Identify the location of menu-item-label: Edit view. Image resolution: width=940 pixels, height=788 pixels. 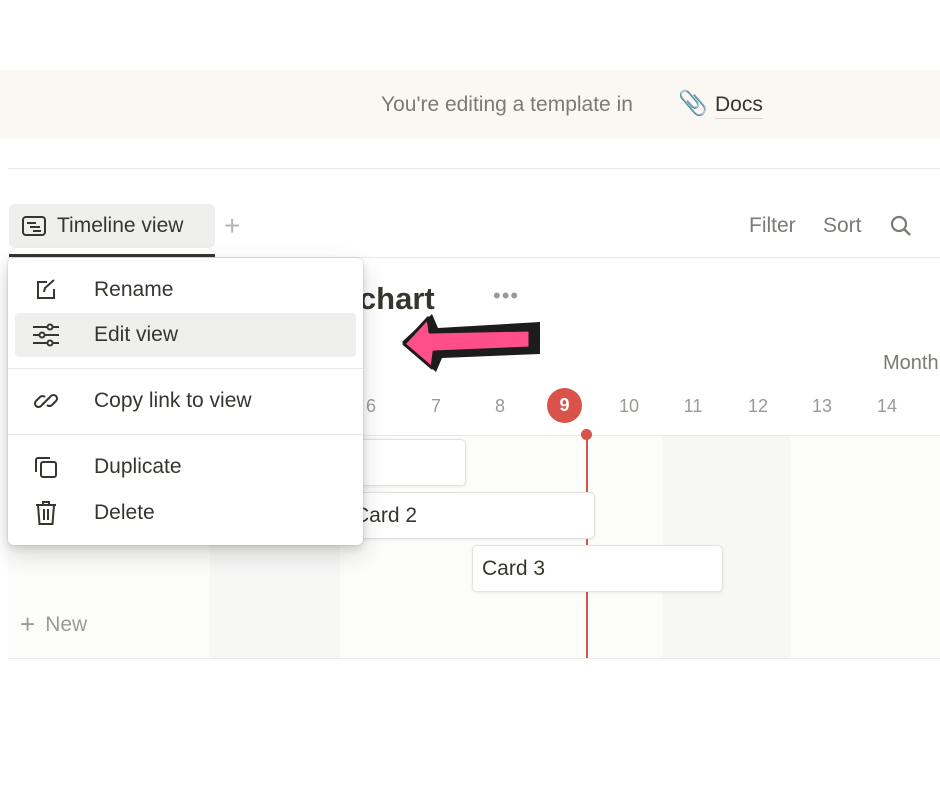
(136, 334).